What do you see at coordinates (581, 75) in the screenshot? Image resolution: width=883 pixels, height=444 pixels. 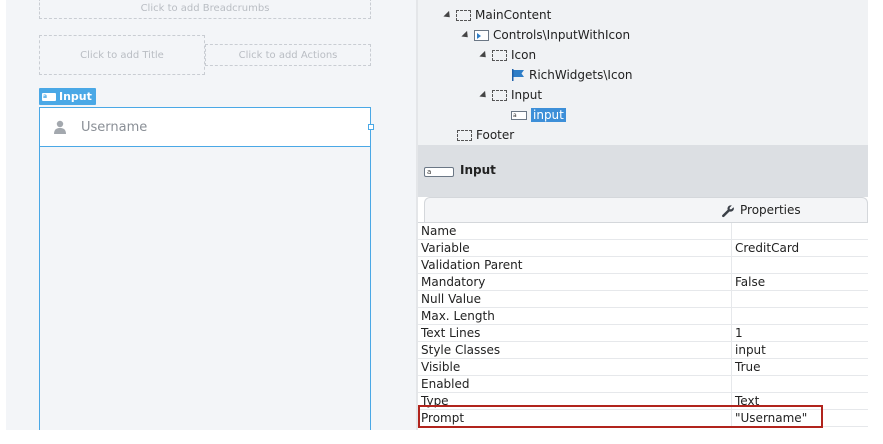 I see `tree-item-label: RichWidgets\Icon` at bounding box center [581, 75].